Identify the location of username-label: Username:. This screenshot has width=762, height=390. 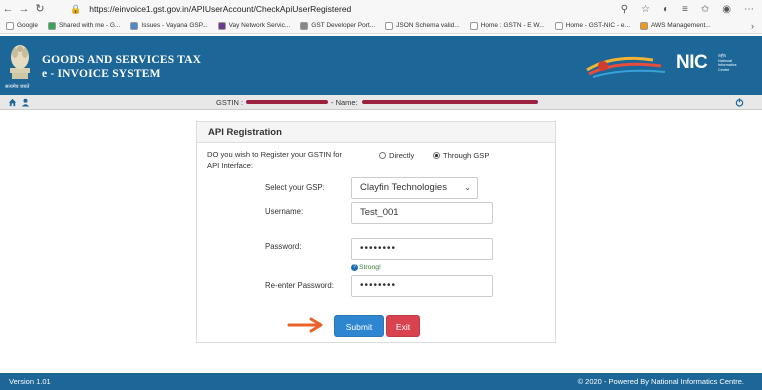
(284, 211).